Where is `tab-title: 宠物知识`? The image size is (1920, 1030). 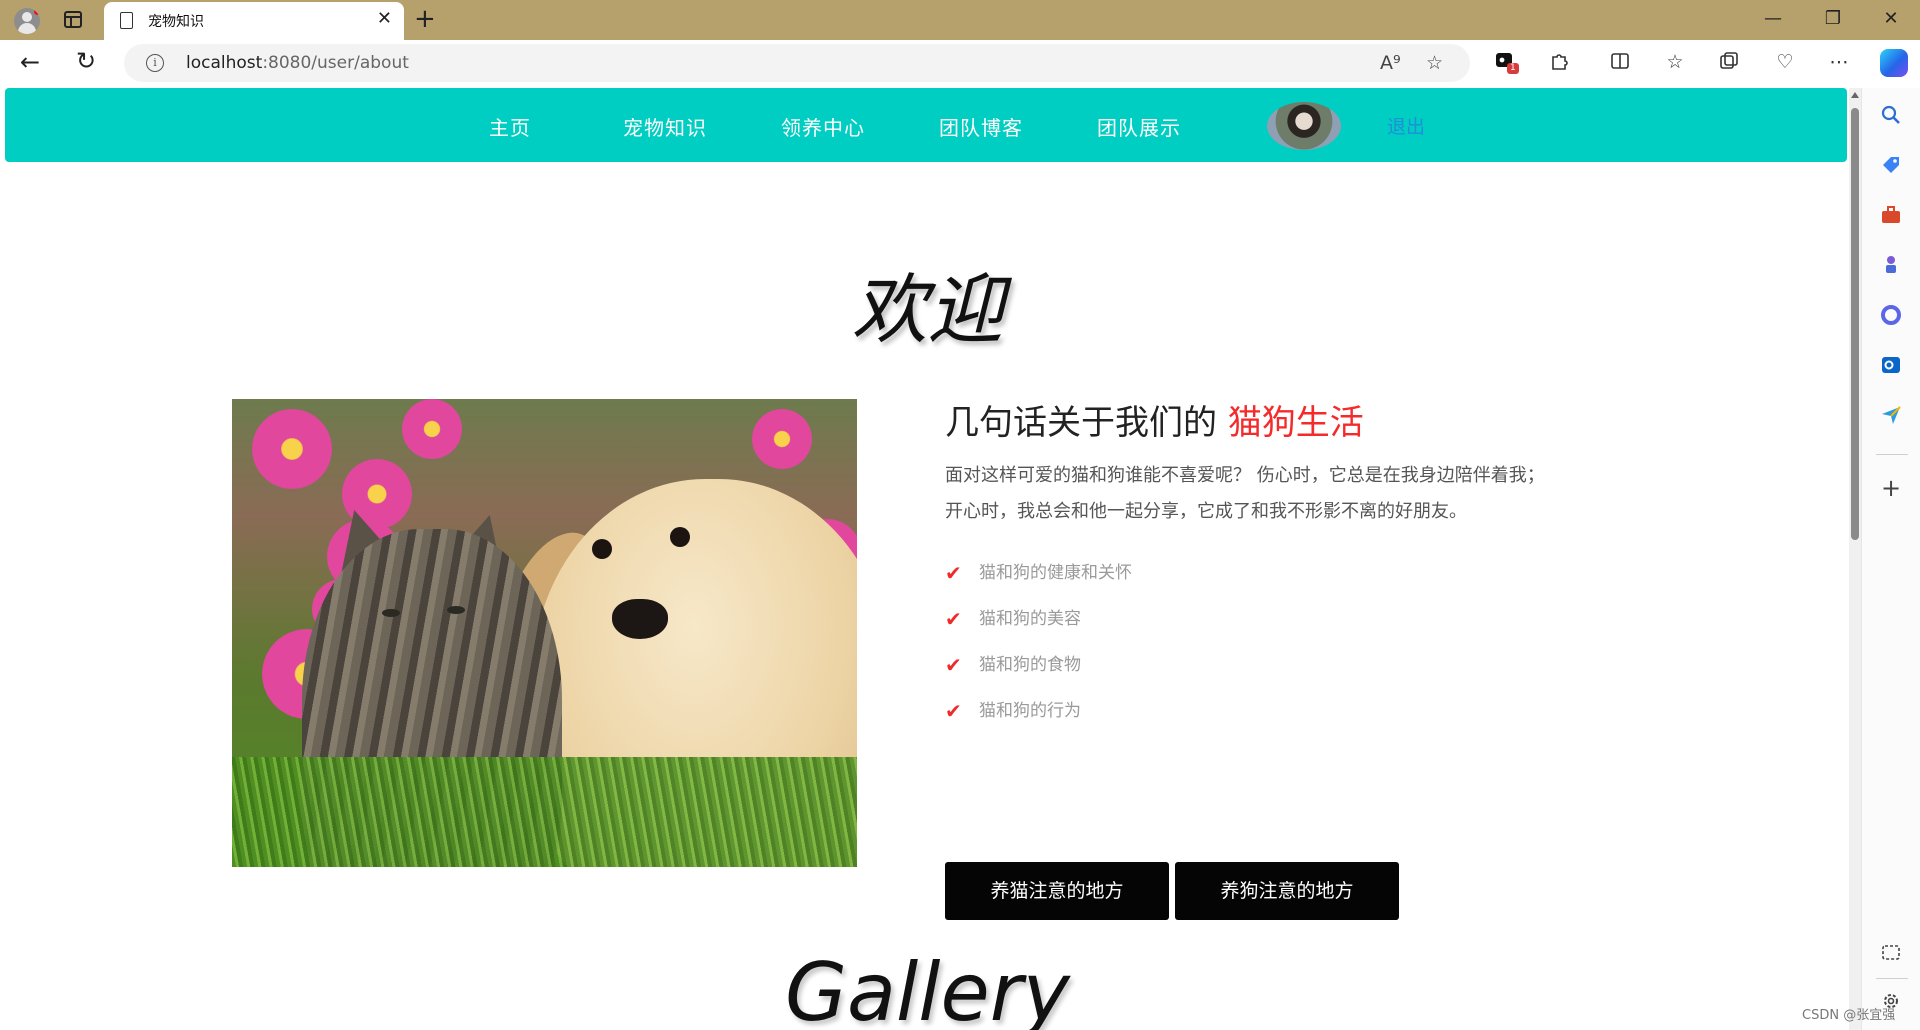
tab-title: 宠物知识 is located at coordinates (176, 22).